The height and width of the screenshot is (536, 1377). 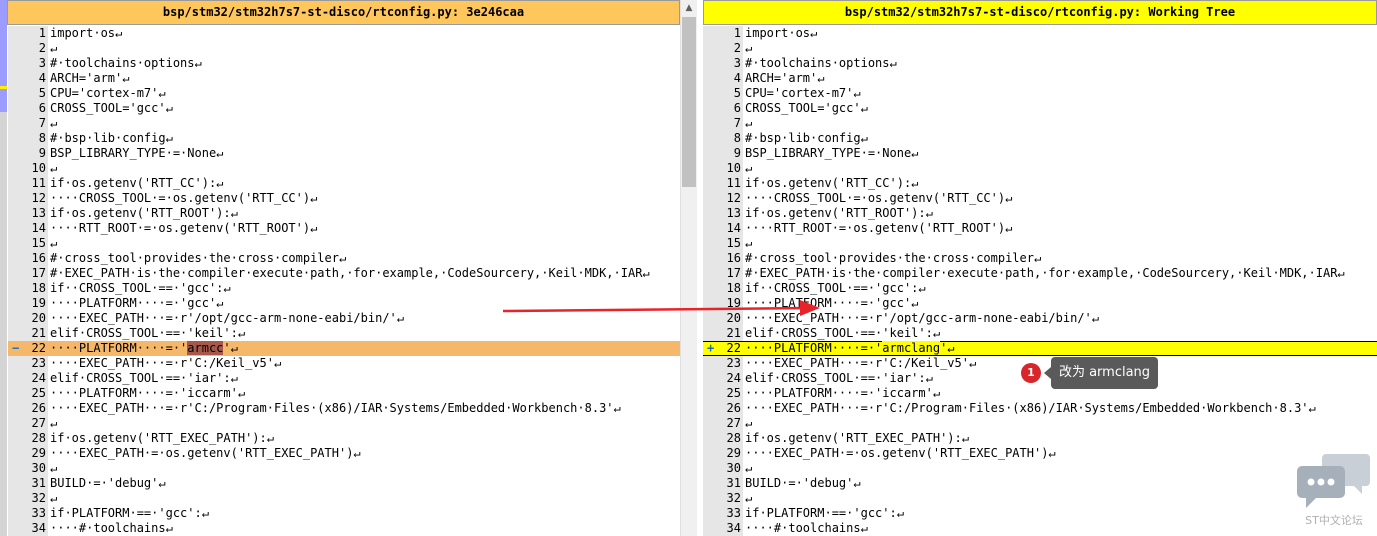 What do you see at coordinates (344, 363) in the screenshot?
I see `code-line: 23 ····EXEC_PATH···=·r'C:/Keil_v5'↵` at bounding box center [344, 363].